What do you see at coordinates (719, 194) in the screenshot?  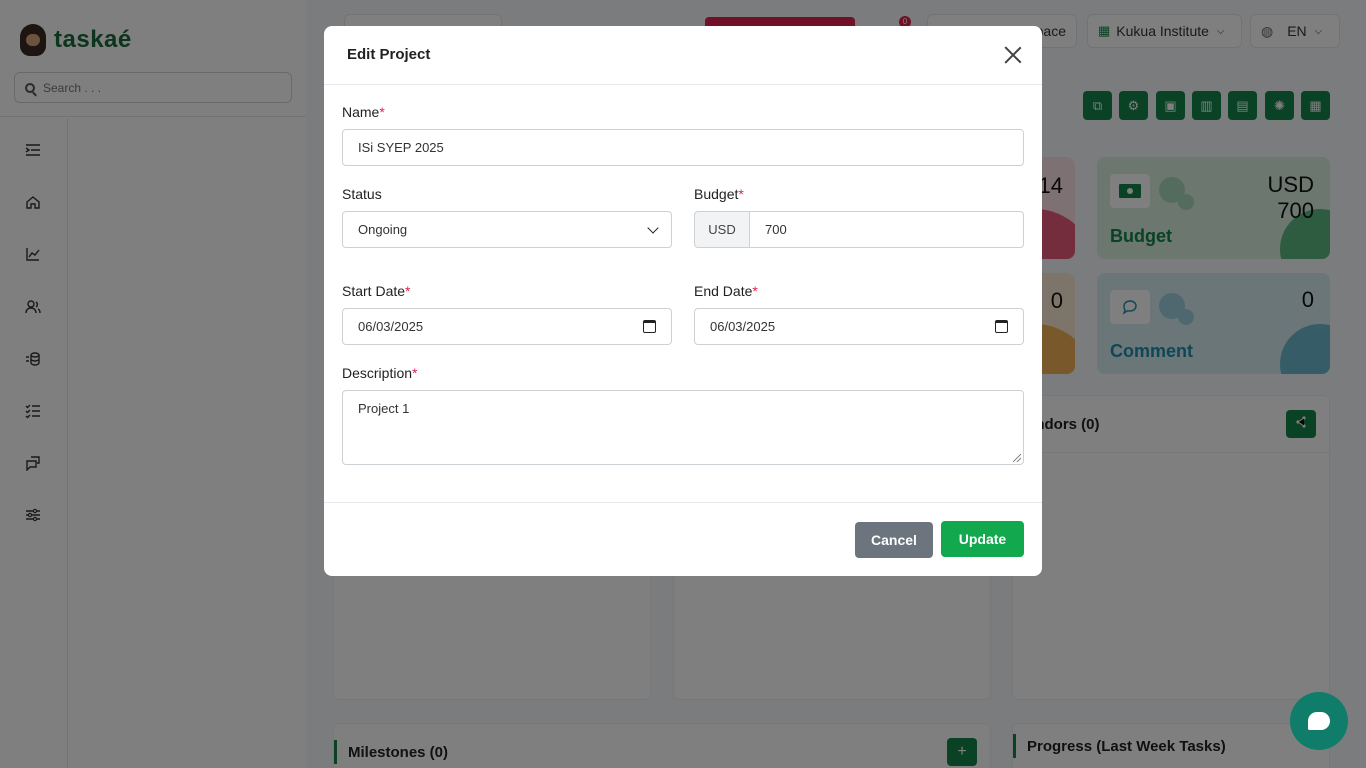 I see `budget-label: Budget*` at bounding box center [719, 194].